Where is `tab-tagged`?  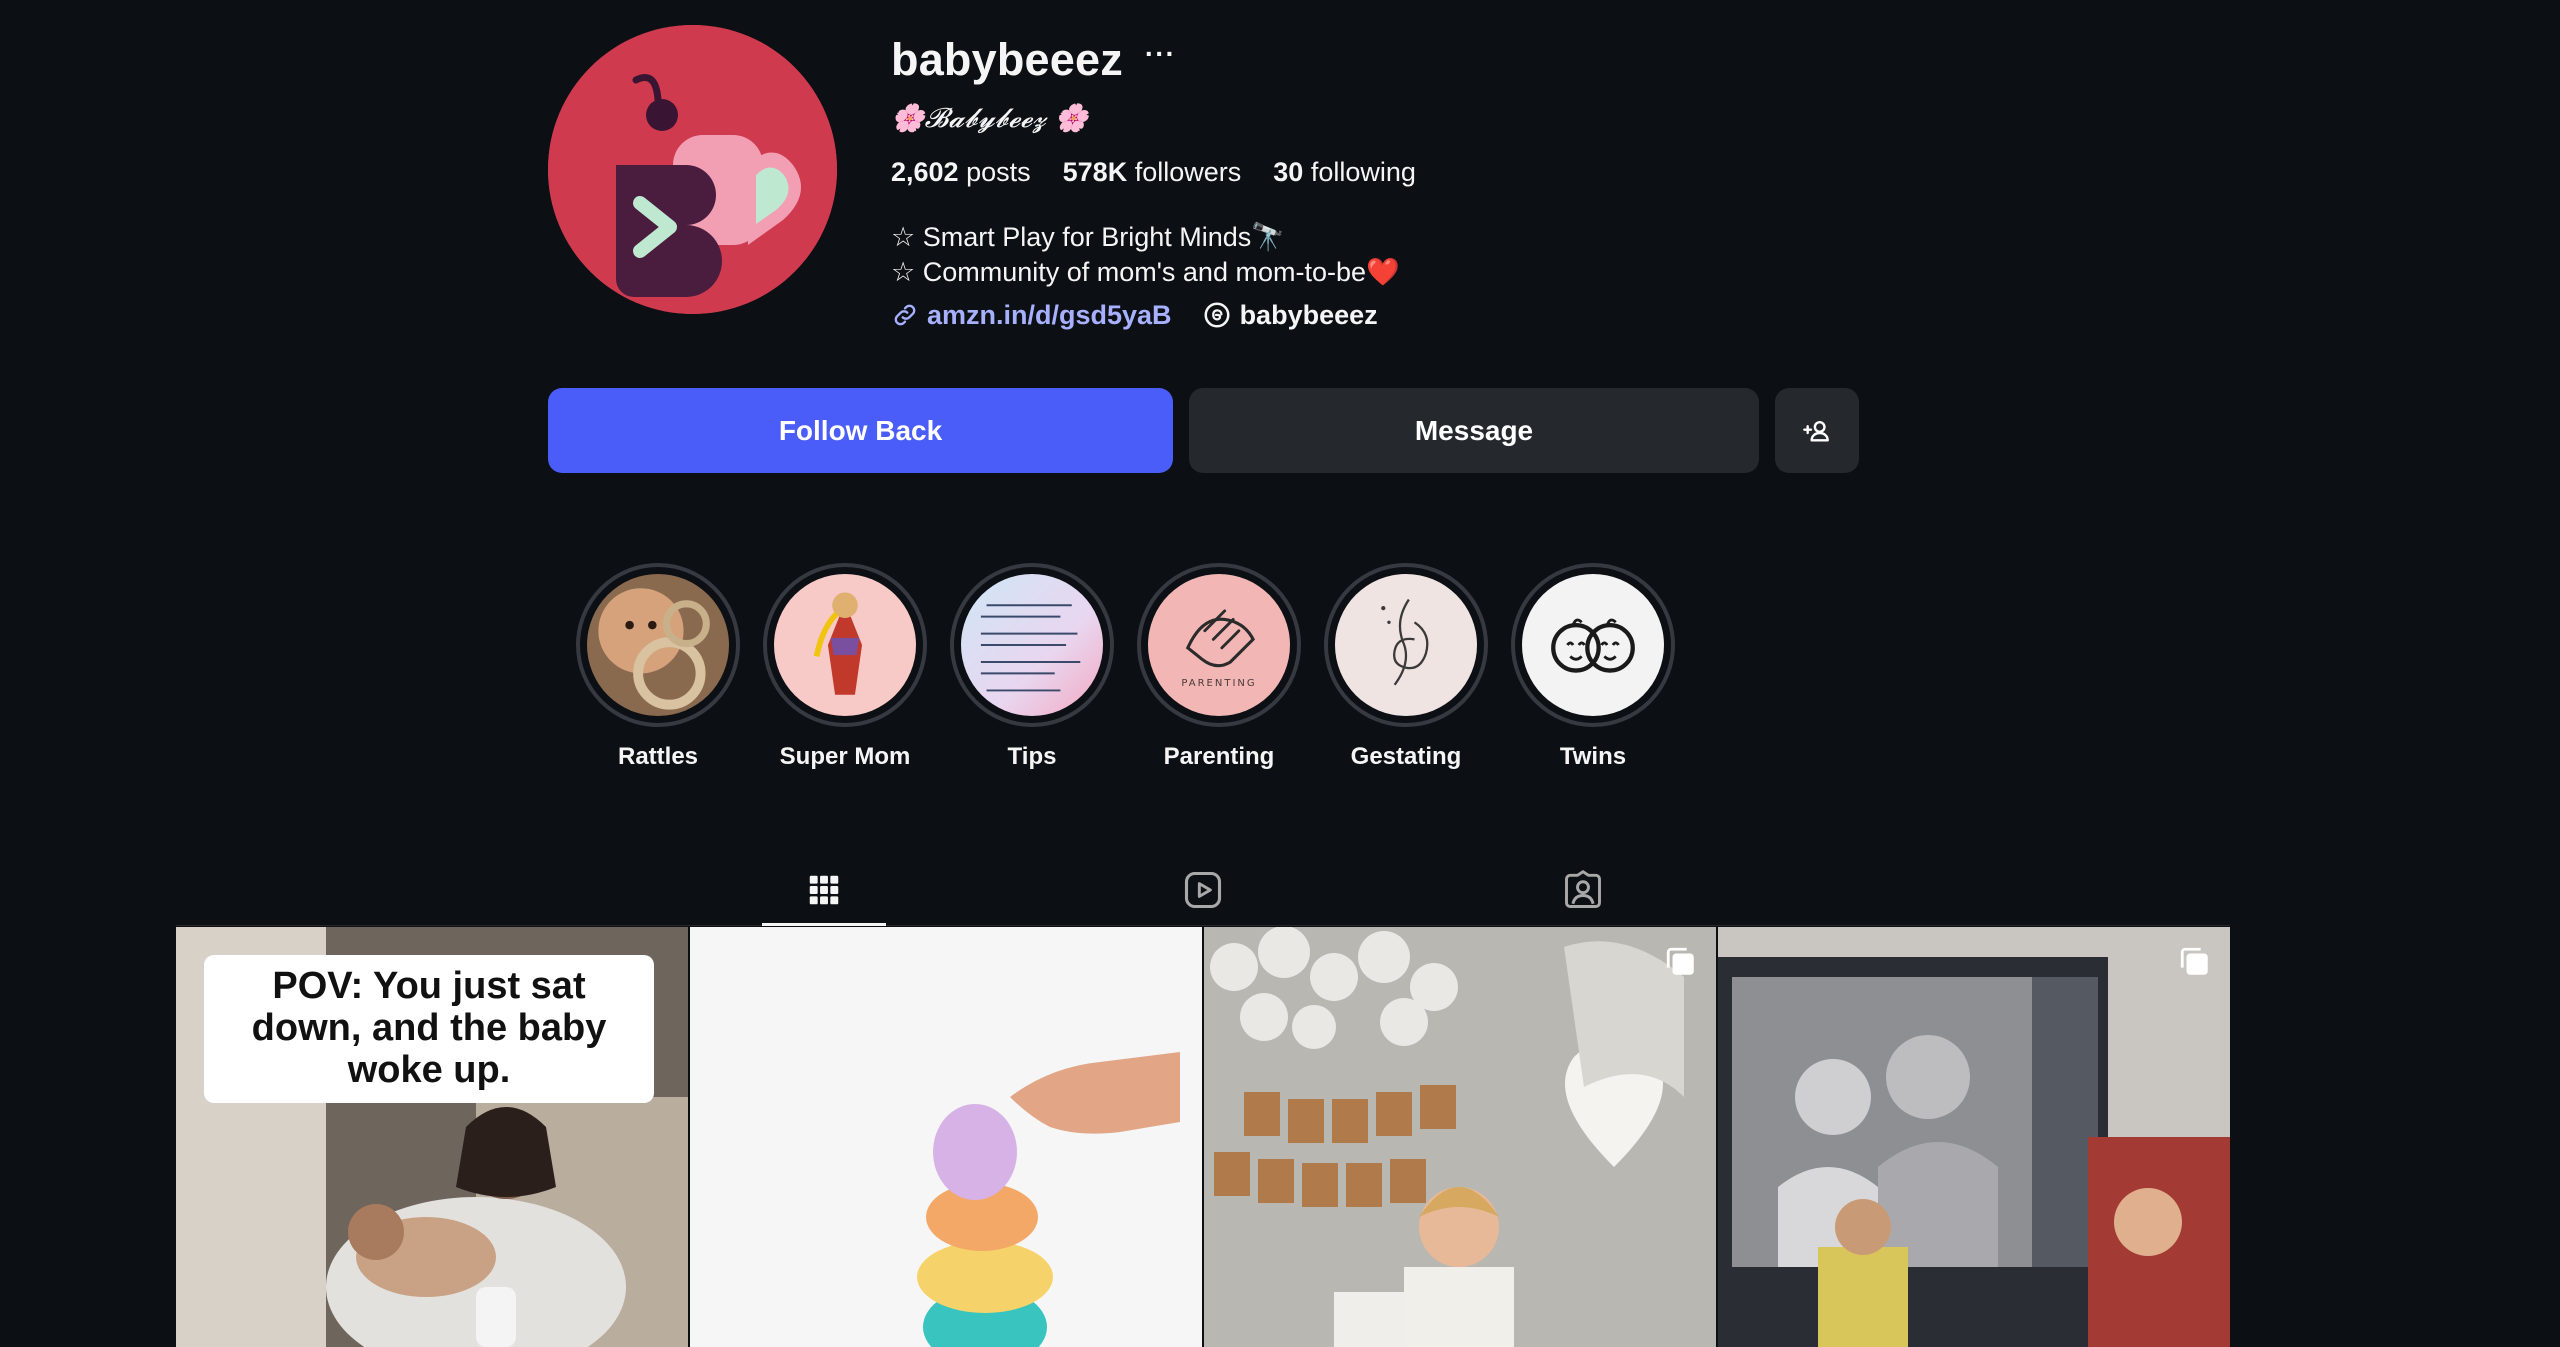 tab-tagged is located at coordinates (1583, 890).